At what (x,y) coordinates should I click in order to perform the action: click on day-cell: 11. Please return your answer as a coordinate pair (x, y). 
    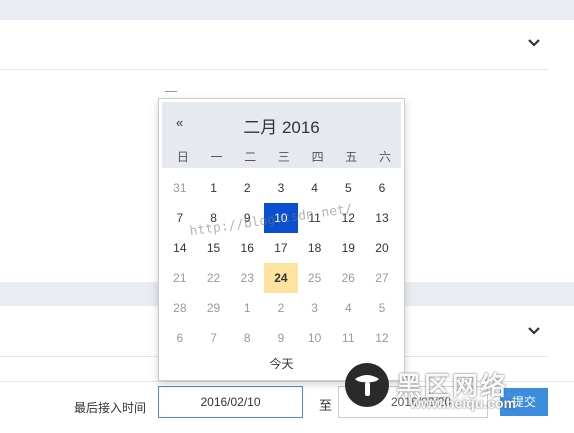
    Looking at the image, I should click on (348, 338).